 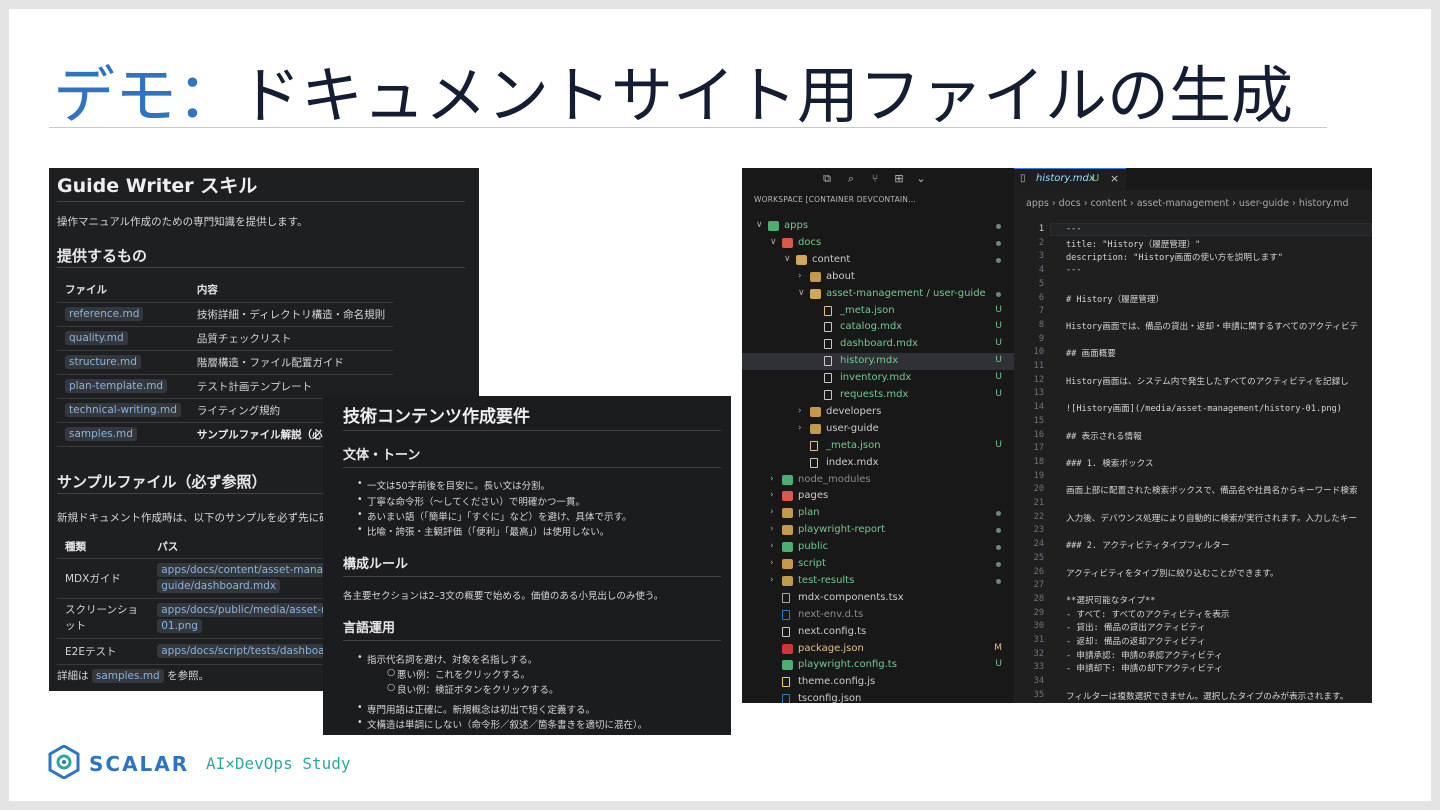 What do you see at coordinates (878, 294) in the screenshot?
I see `tree-item: ∨ asset-management / user-guide` at bounding box center [878, 294].